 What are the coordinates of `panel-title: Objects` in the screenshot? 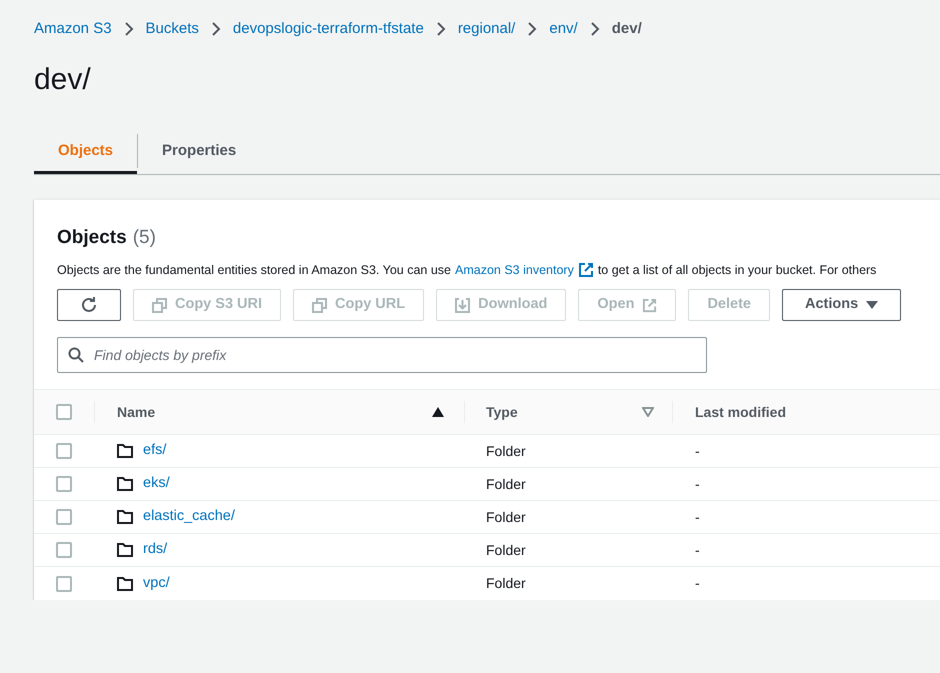 It's located at (92, 238).